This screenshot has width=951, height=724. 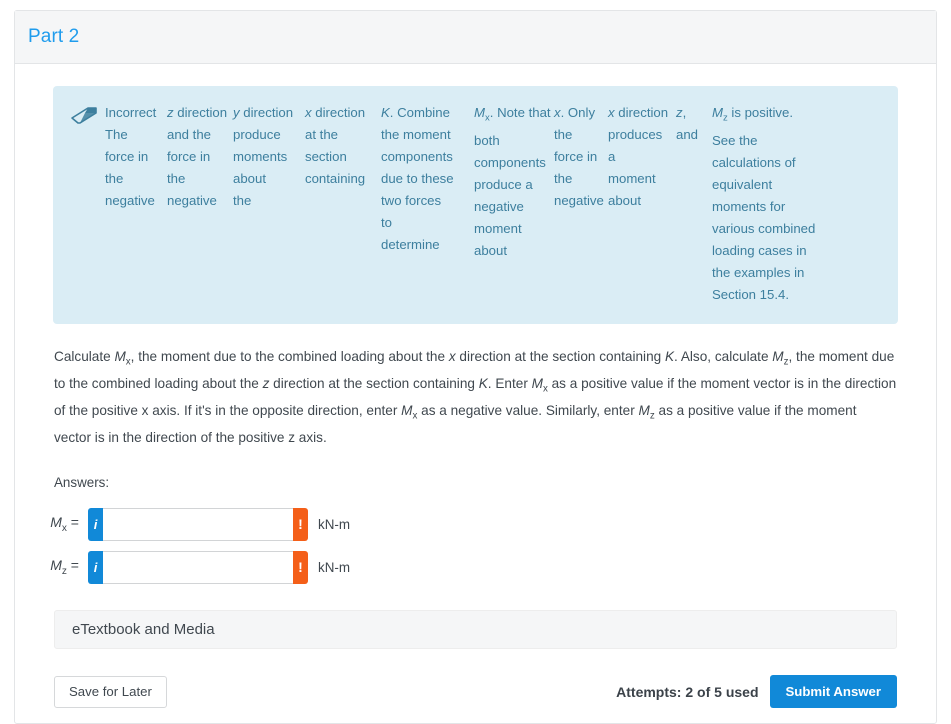 I want to click on answer-rows: Mx = i ! kN-m Mz = i ! kN-m, so click(x=475, y=546).